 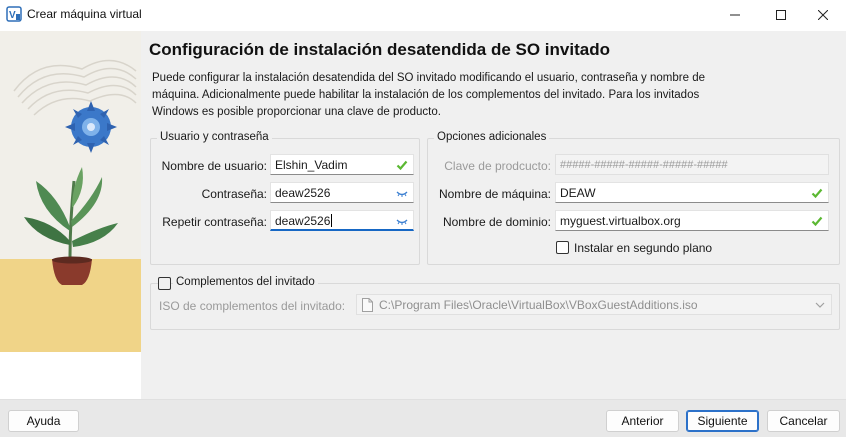 What do you see at coordinates (214, 222) in the screenshot?
I see `repeat-password-label: Repetir contraseña:` at bounding box center [214, 222].